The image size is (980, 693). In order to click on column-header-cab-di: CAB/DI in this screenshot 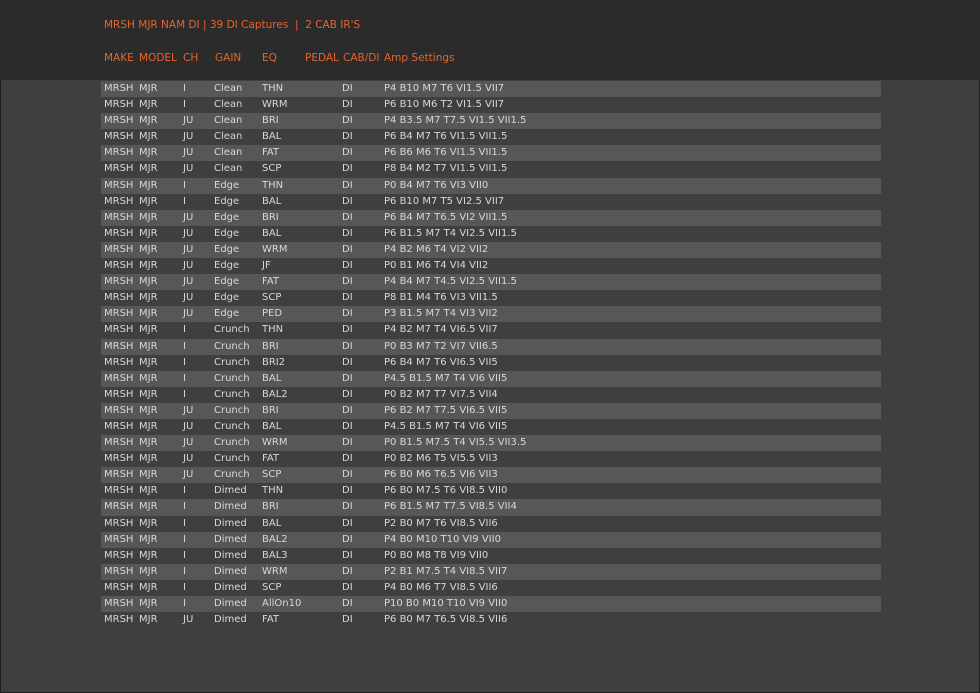, I will do `click(361, 58)`.